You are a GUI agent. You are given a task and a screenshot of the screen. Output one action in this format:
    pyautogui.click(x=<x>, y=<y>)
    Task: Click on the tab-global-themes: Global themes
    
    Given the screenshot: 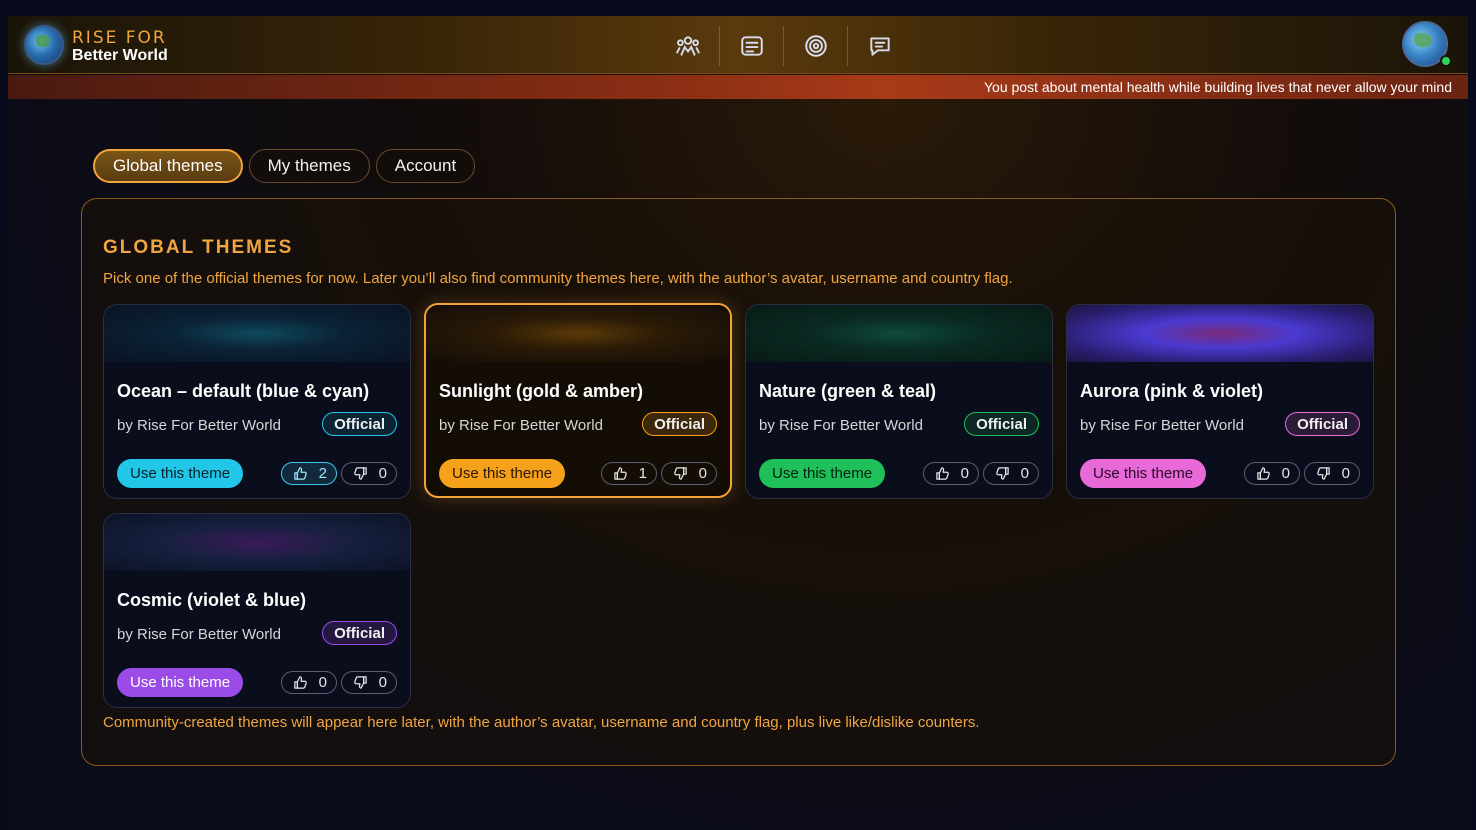 What is the action you would take?
    pyautogui.click(x=168, y=166)
    